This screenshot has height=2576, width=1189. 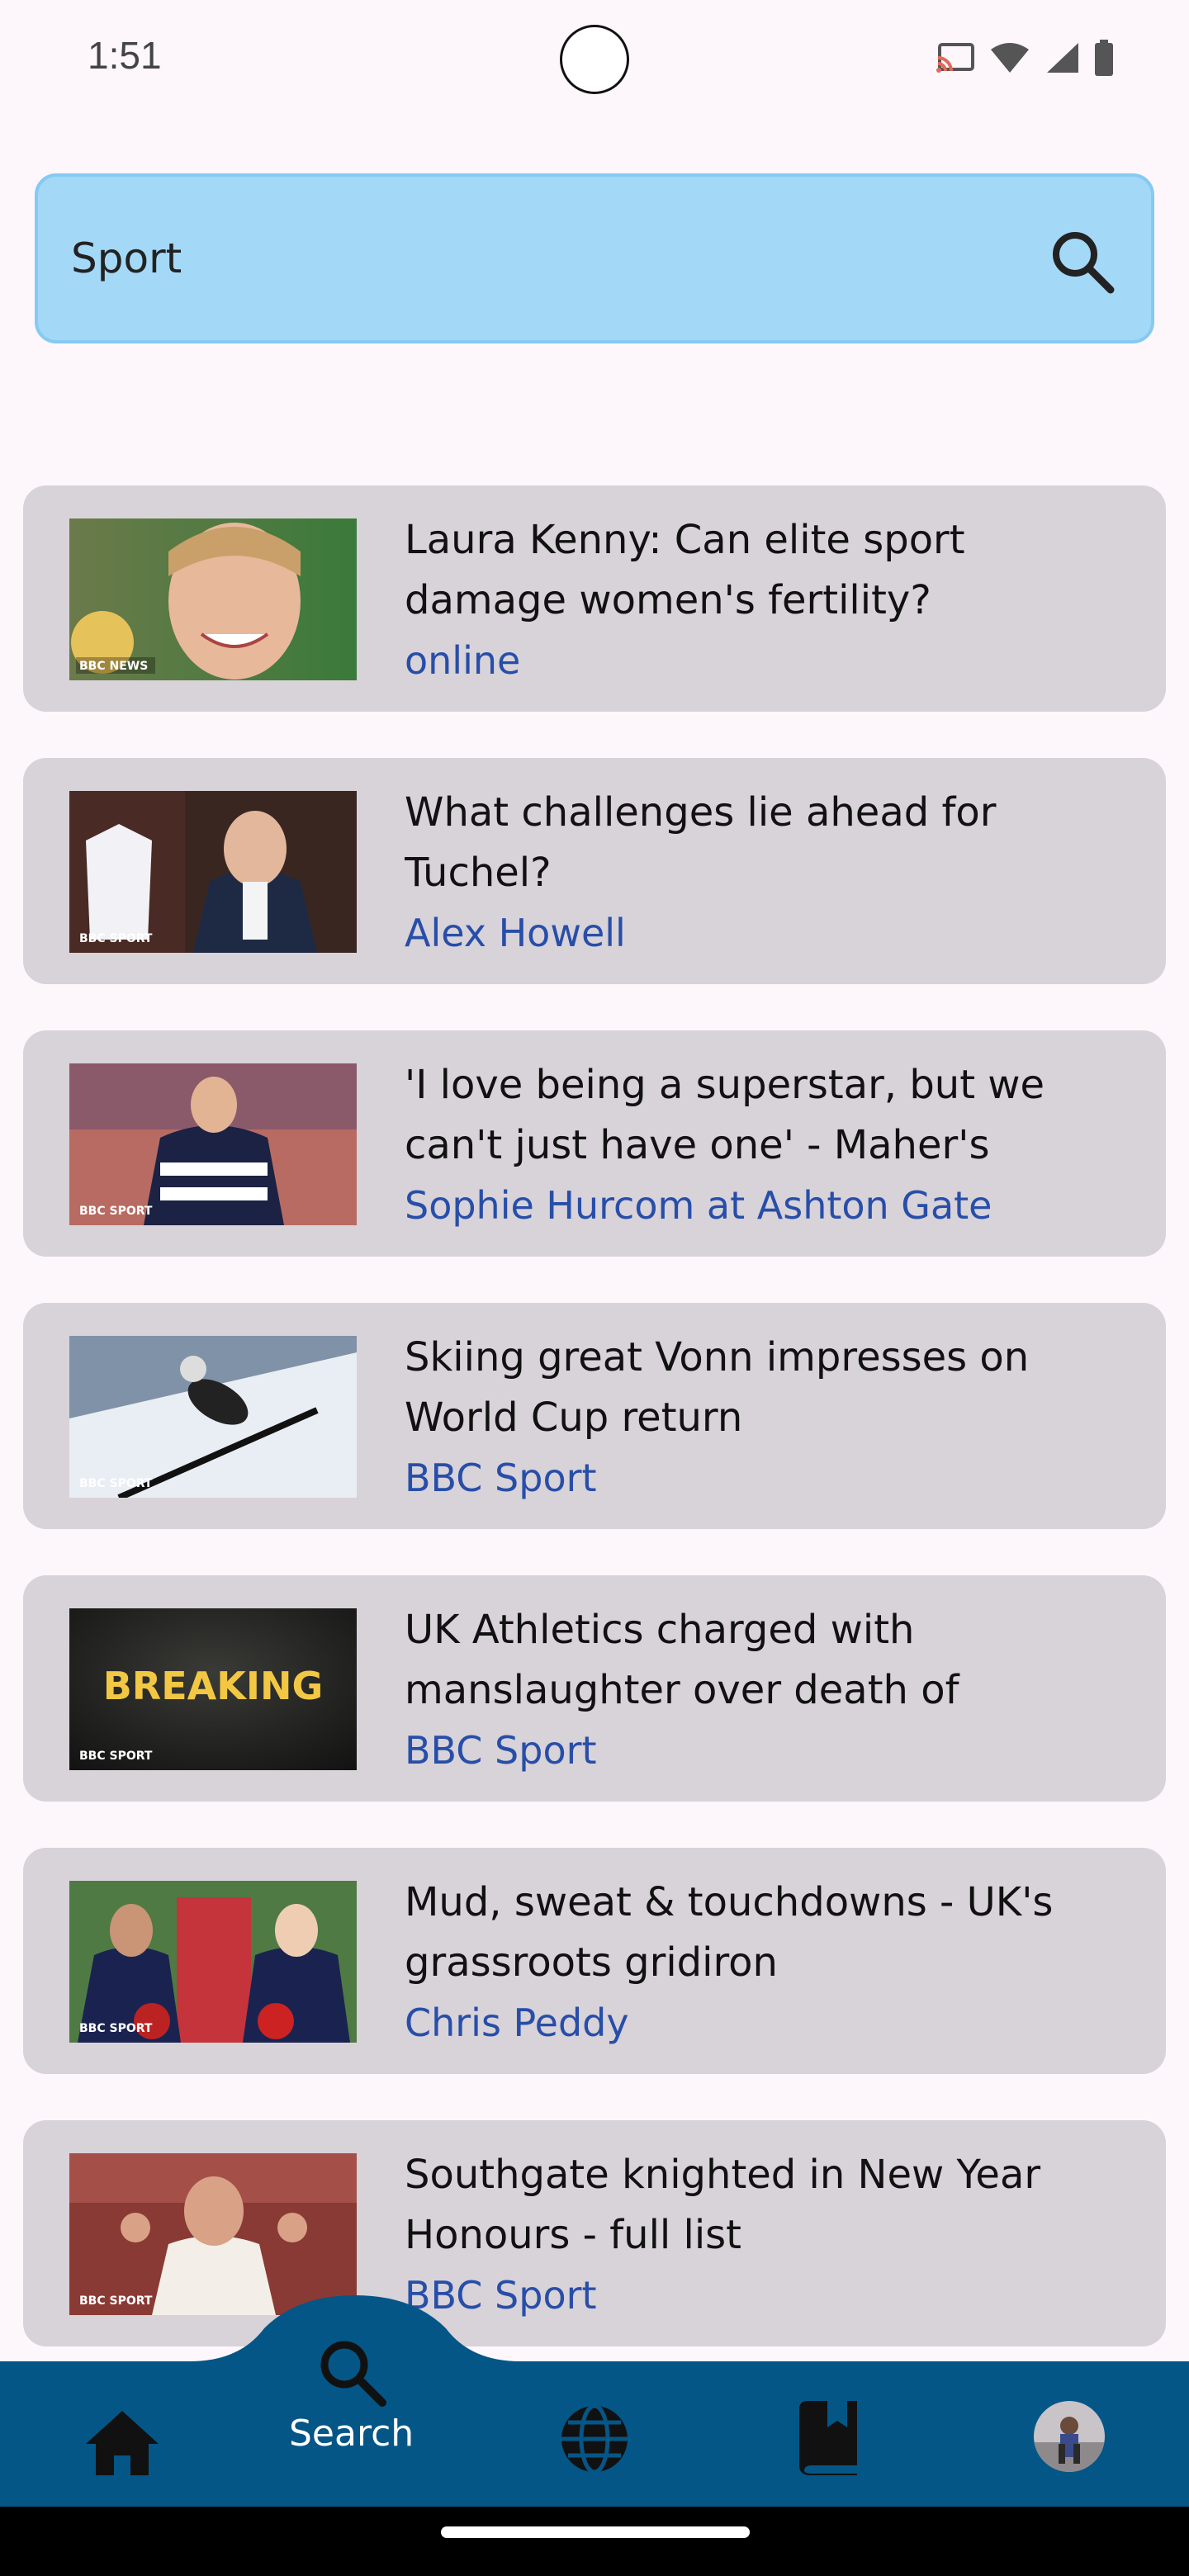 What do you see at coordinates (113, 666) in the screenshot?
I see `thumb-badge: BBC NEWS` at bounding box center [113, 666].